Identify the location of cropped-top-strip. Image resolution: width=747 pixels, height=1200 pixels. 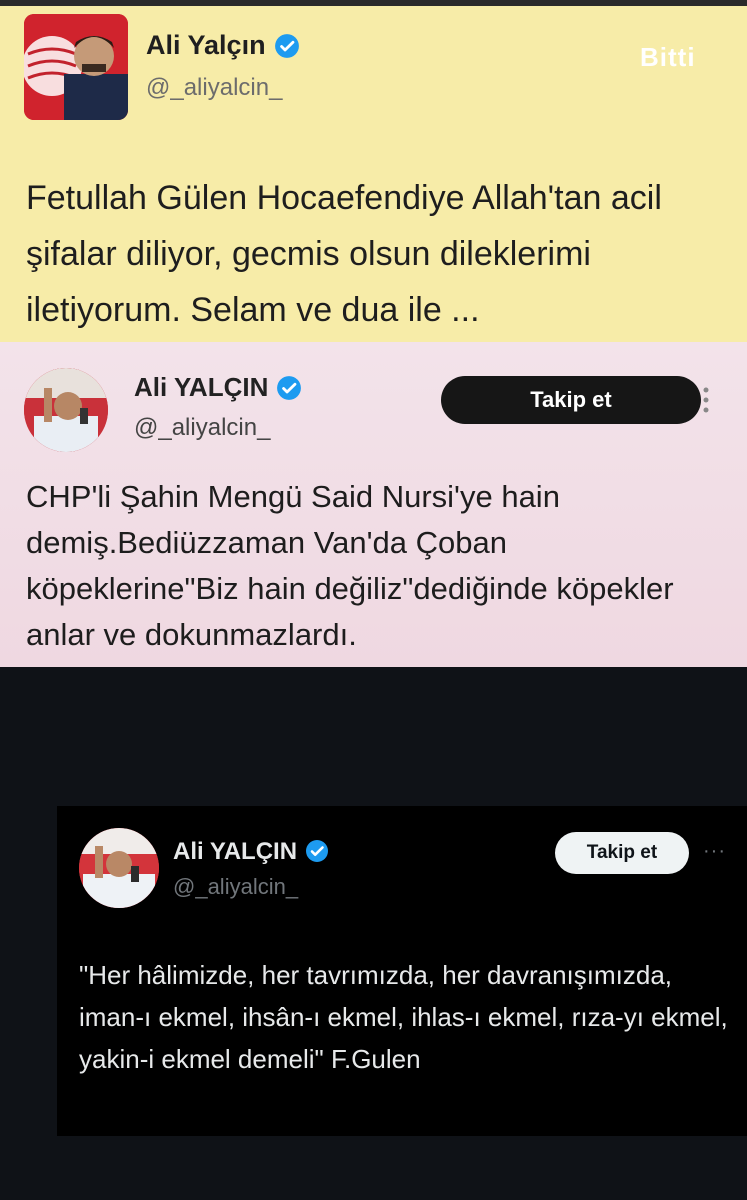
(373, 3).